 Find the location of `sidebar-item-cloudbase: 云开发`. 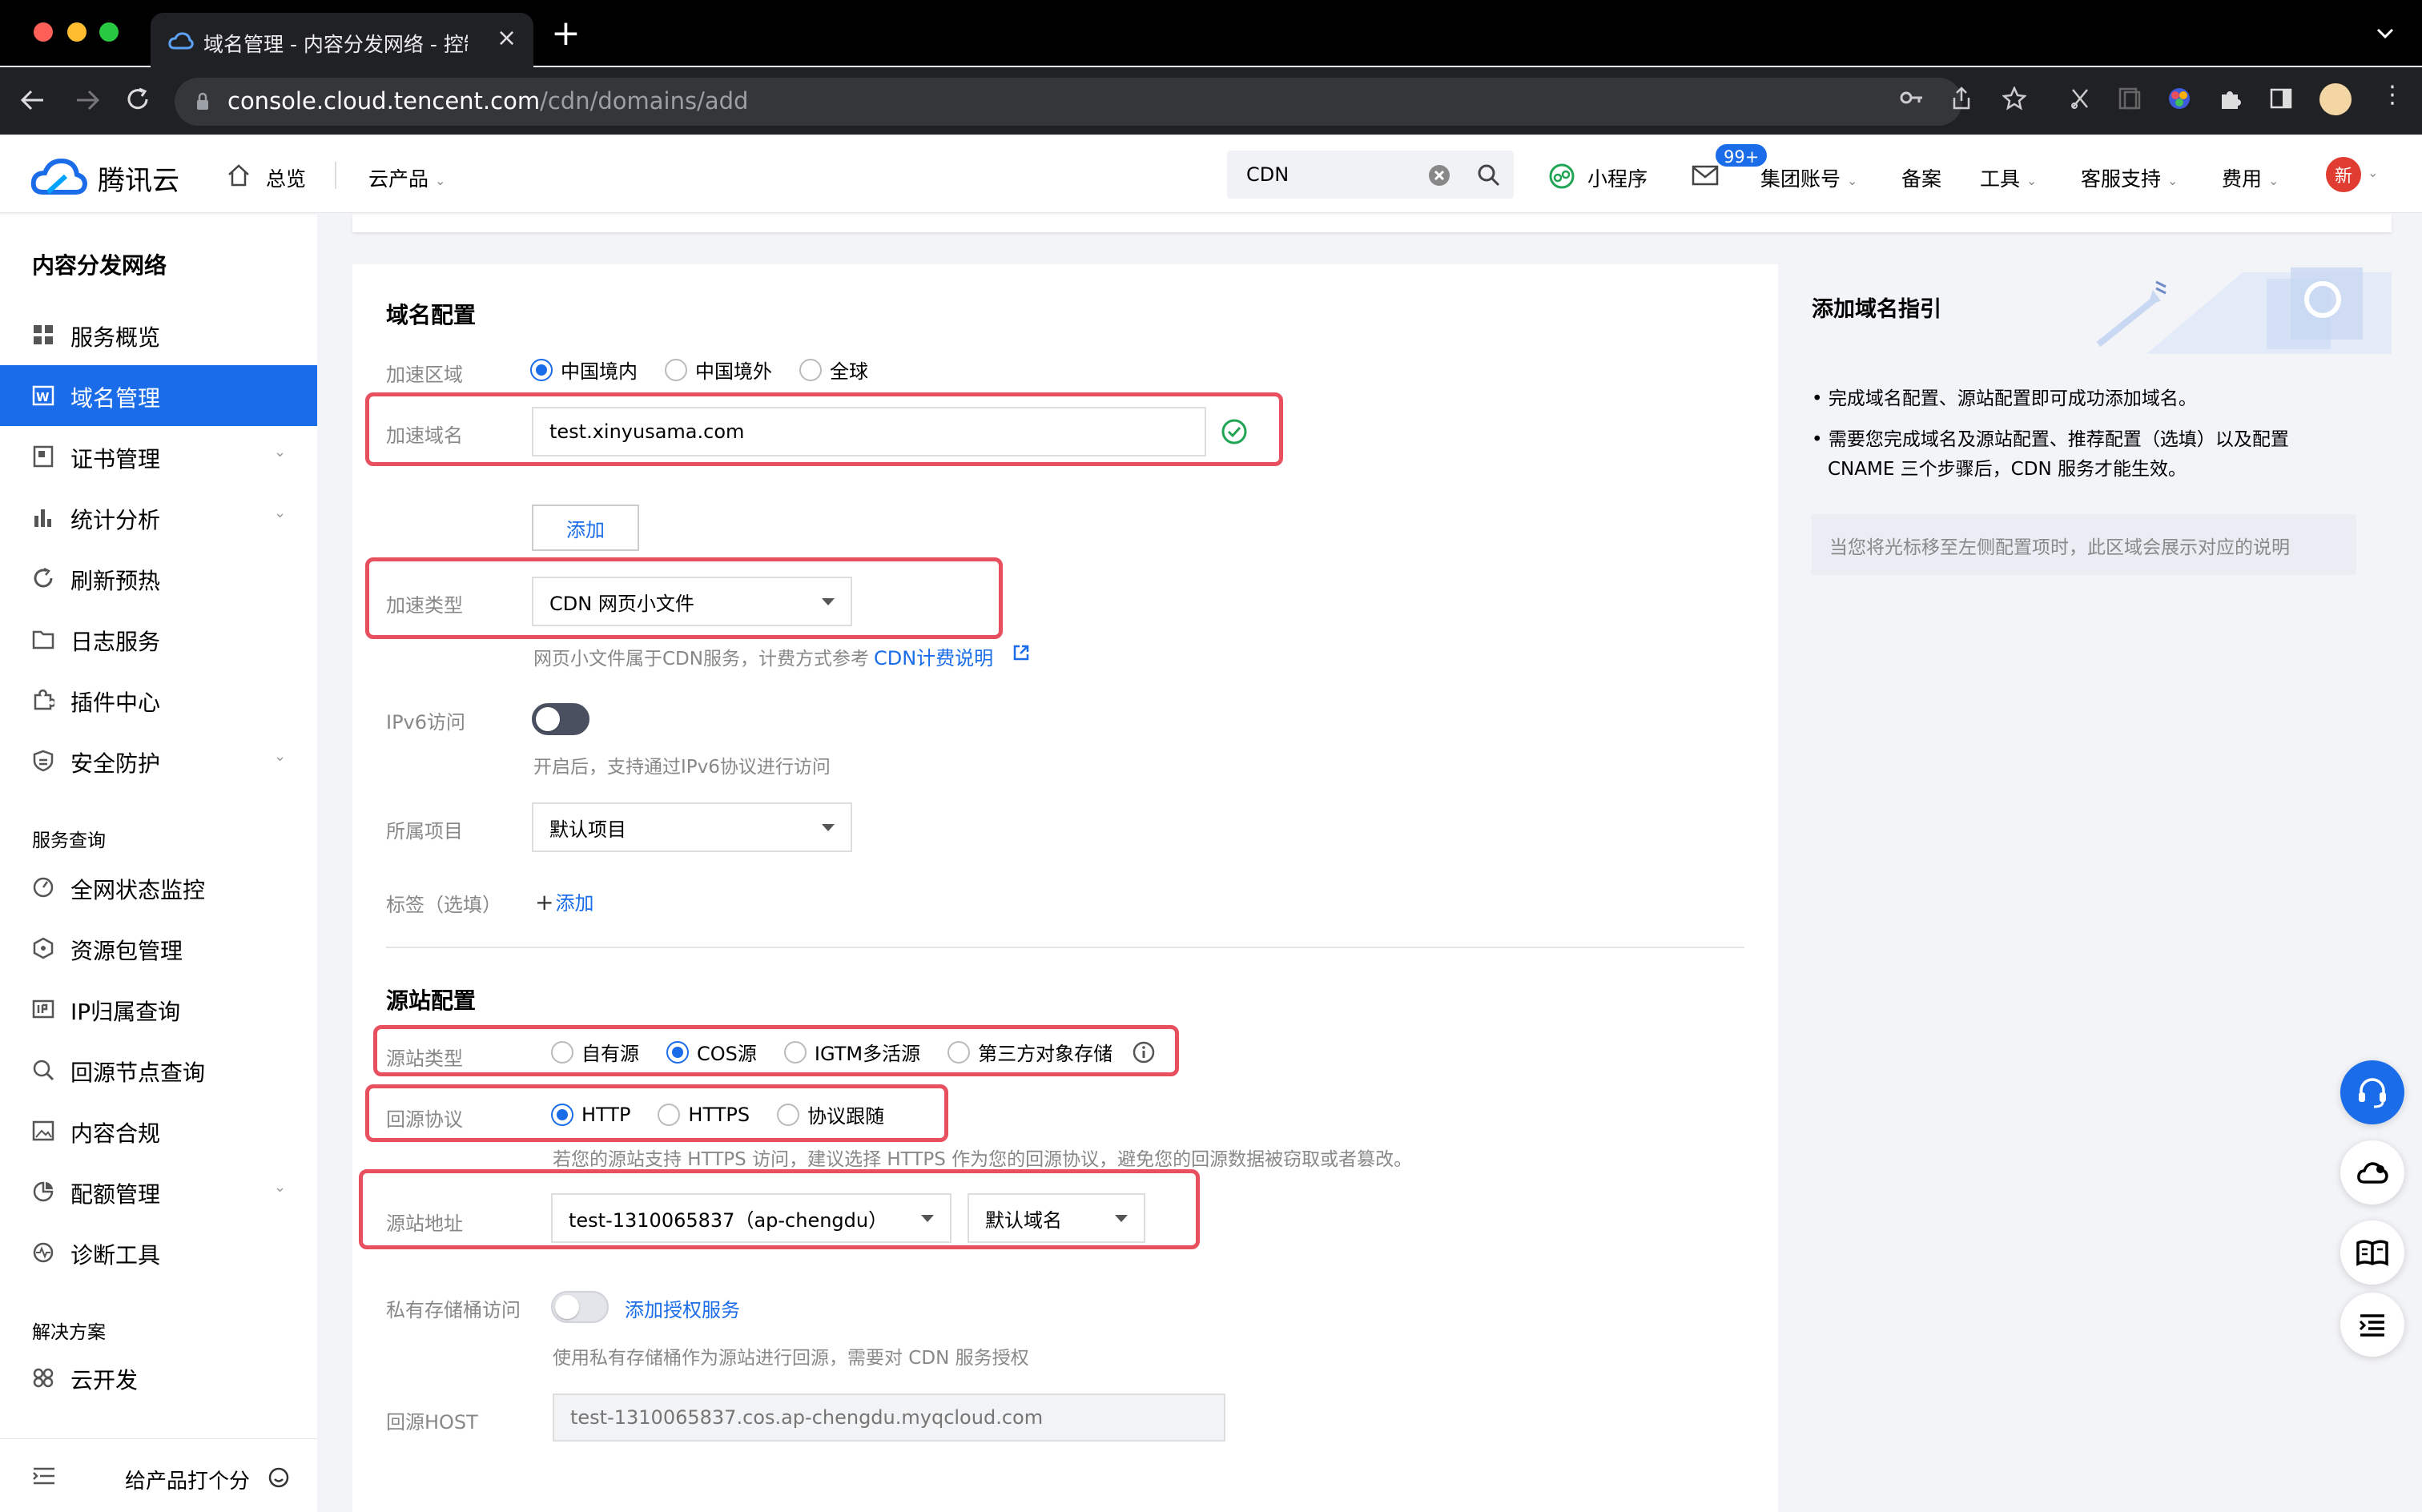

sidebar-item-cloudbase: 云开发 is located at coordinates (158, 1377).